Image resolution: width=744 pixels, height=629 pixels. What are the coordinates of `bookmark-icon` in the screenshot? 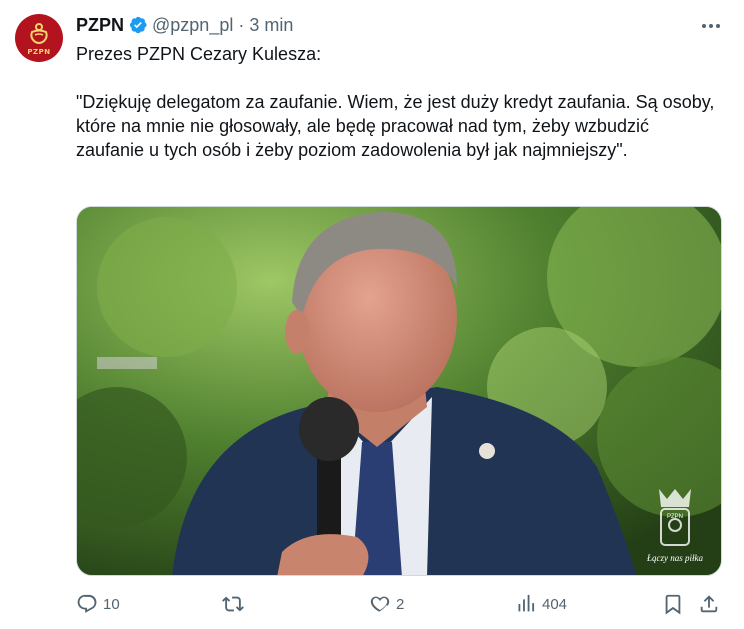 It's located at (673, 604).